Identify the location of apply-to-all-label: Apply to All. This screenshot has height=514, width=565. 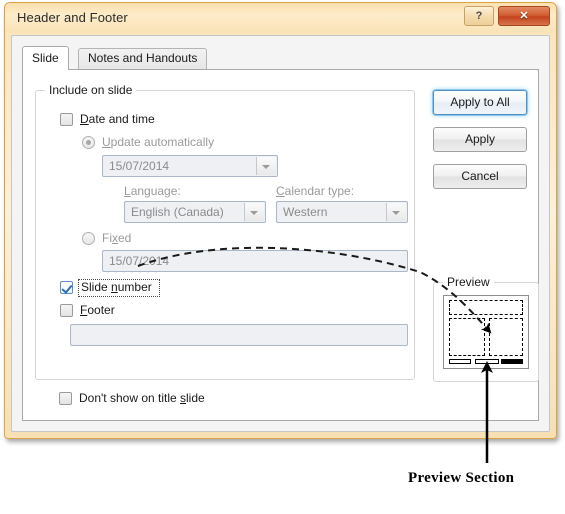
(480, 102).